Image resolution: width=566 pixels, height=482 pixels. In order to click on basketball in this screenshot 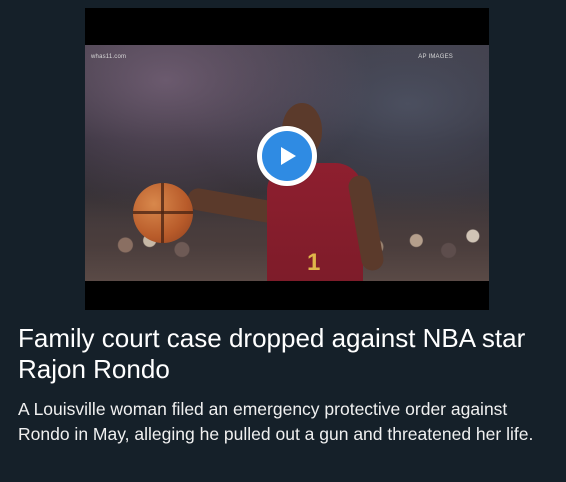, I will do `click(163, 213)`.